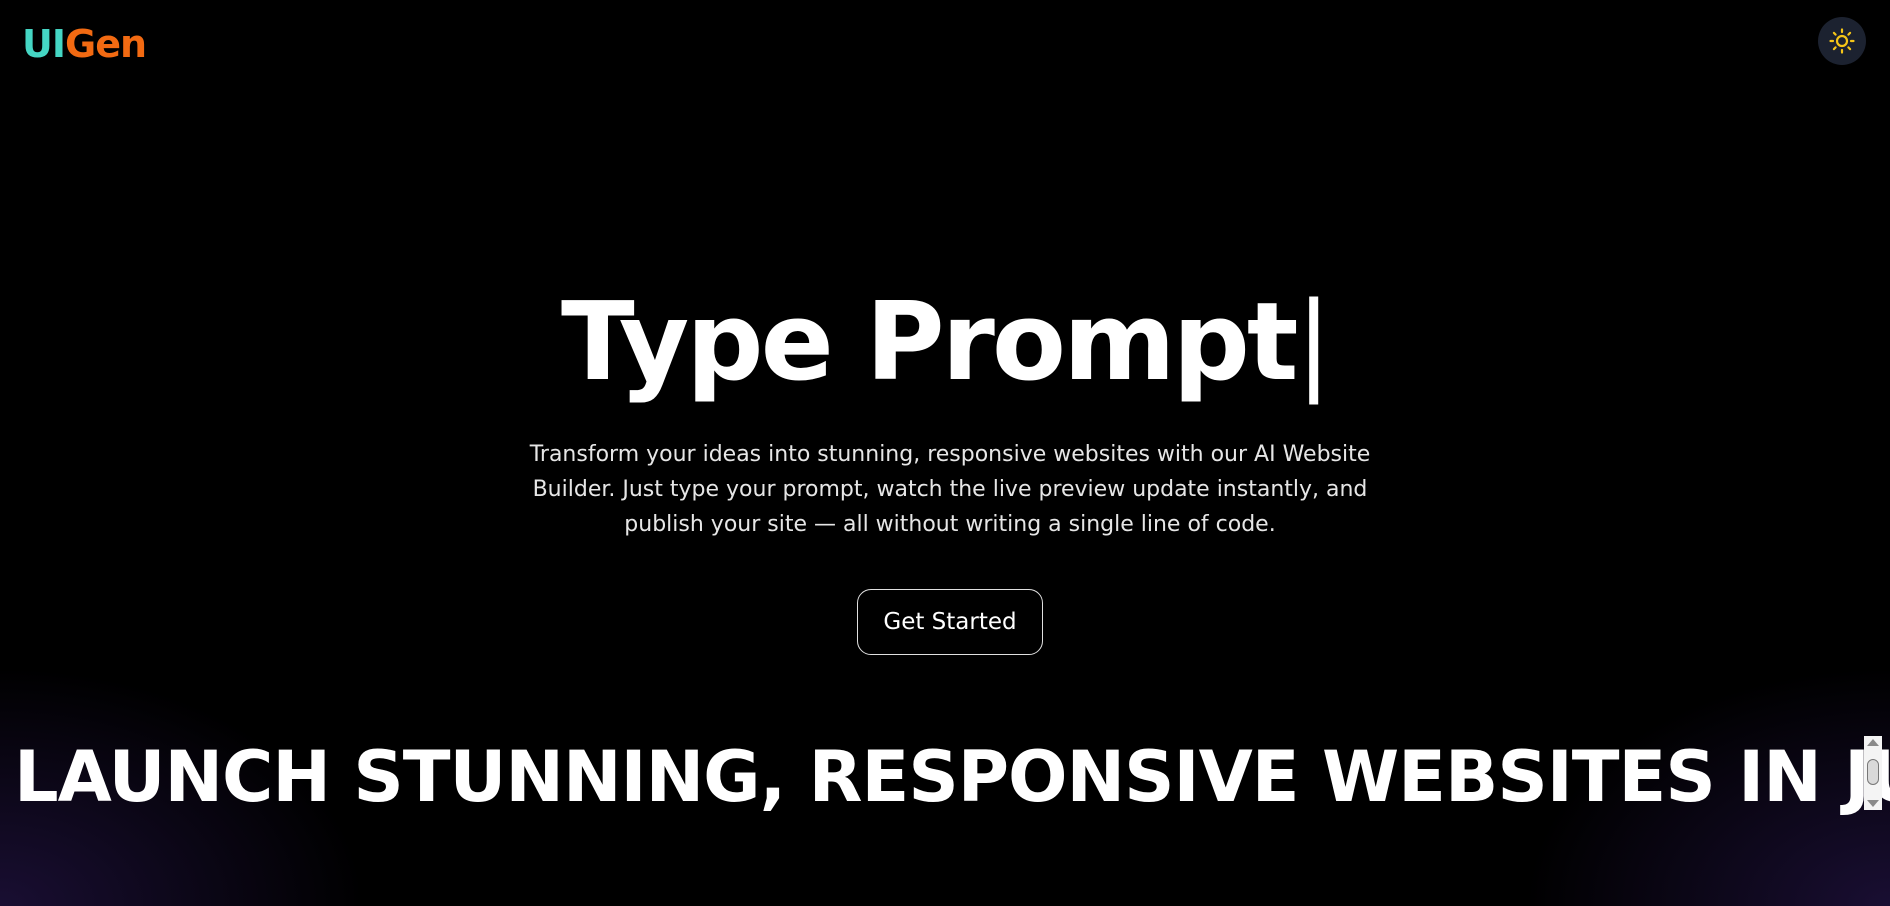 The image size is (1890, 906). I want to click on marquee-scrollbar, so click(1873, 773).